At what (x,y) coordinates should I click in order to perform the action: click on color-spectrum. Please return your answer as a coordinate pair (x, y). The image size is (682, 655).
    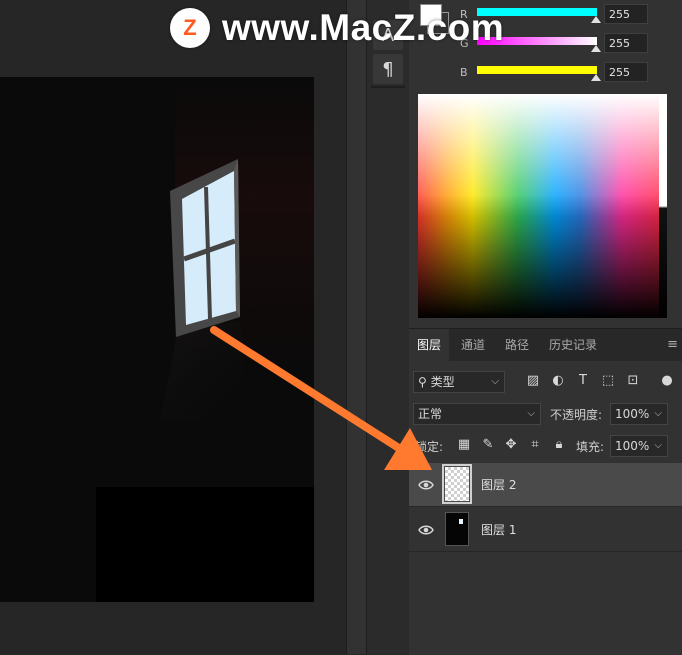
    Looking at the image, I should click on (542, 206).